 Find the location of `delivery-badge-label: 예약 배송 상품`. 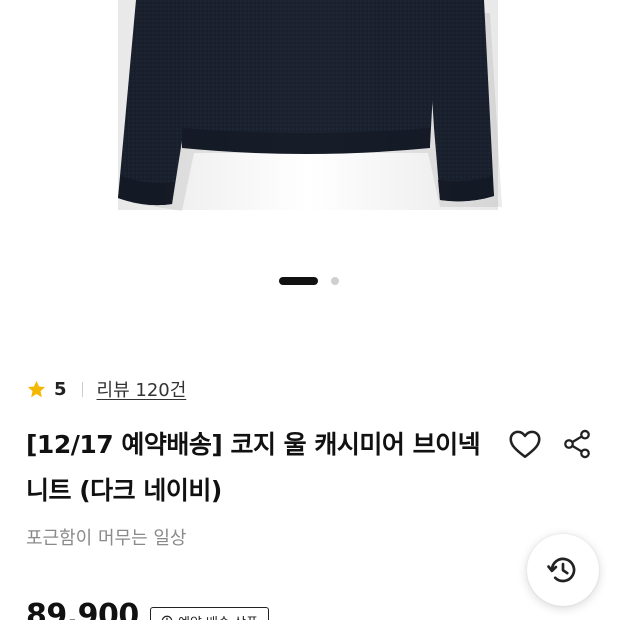

delivery-badge-label: 예약 배송 상품 is located at coordinates (218, 616).